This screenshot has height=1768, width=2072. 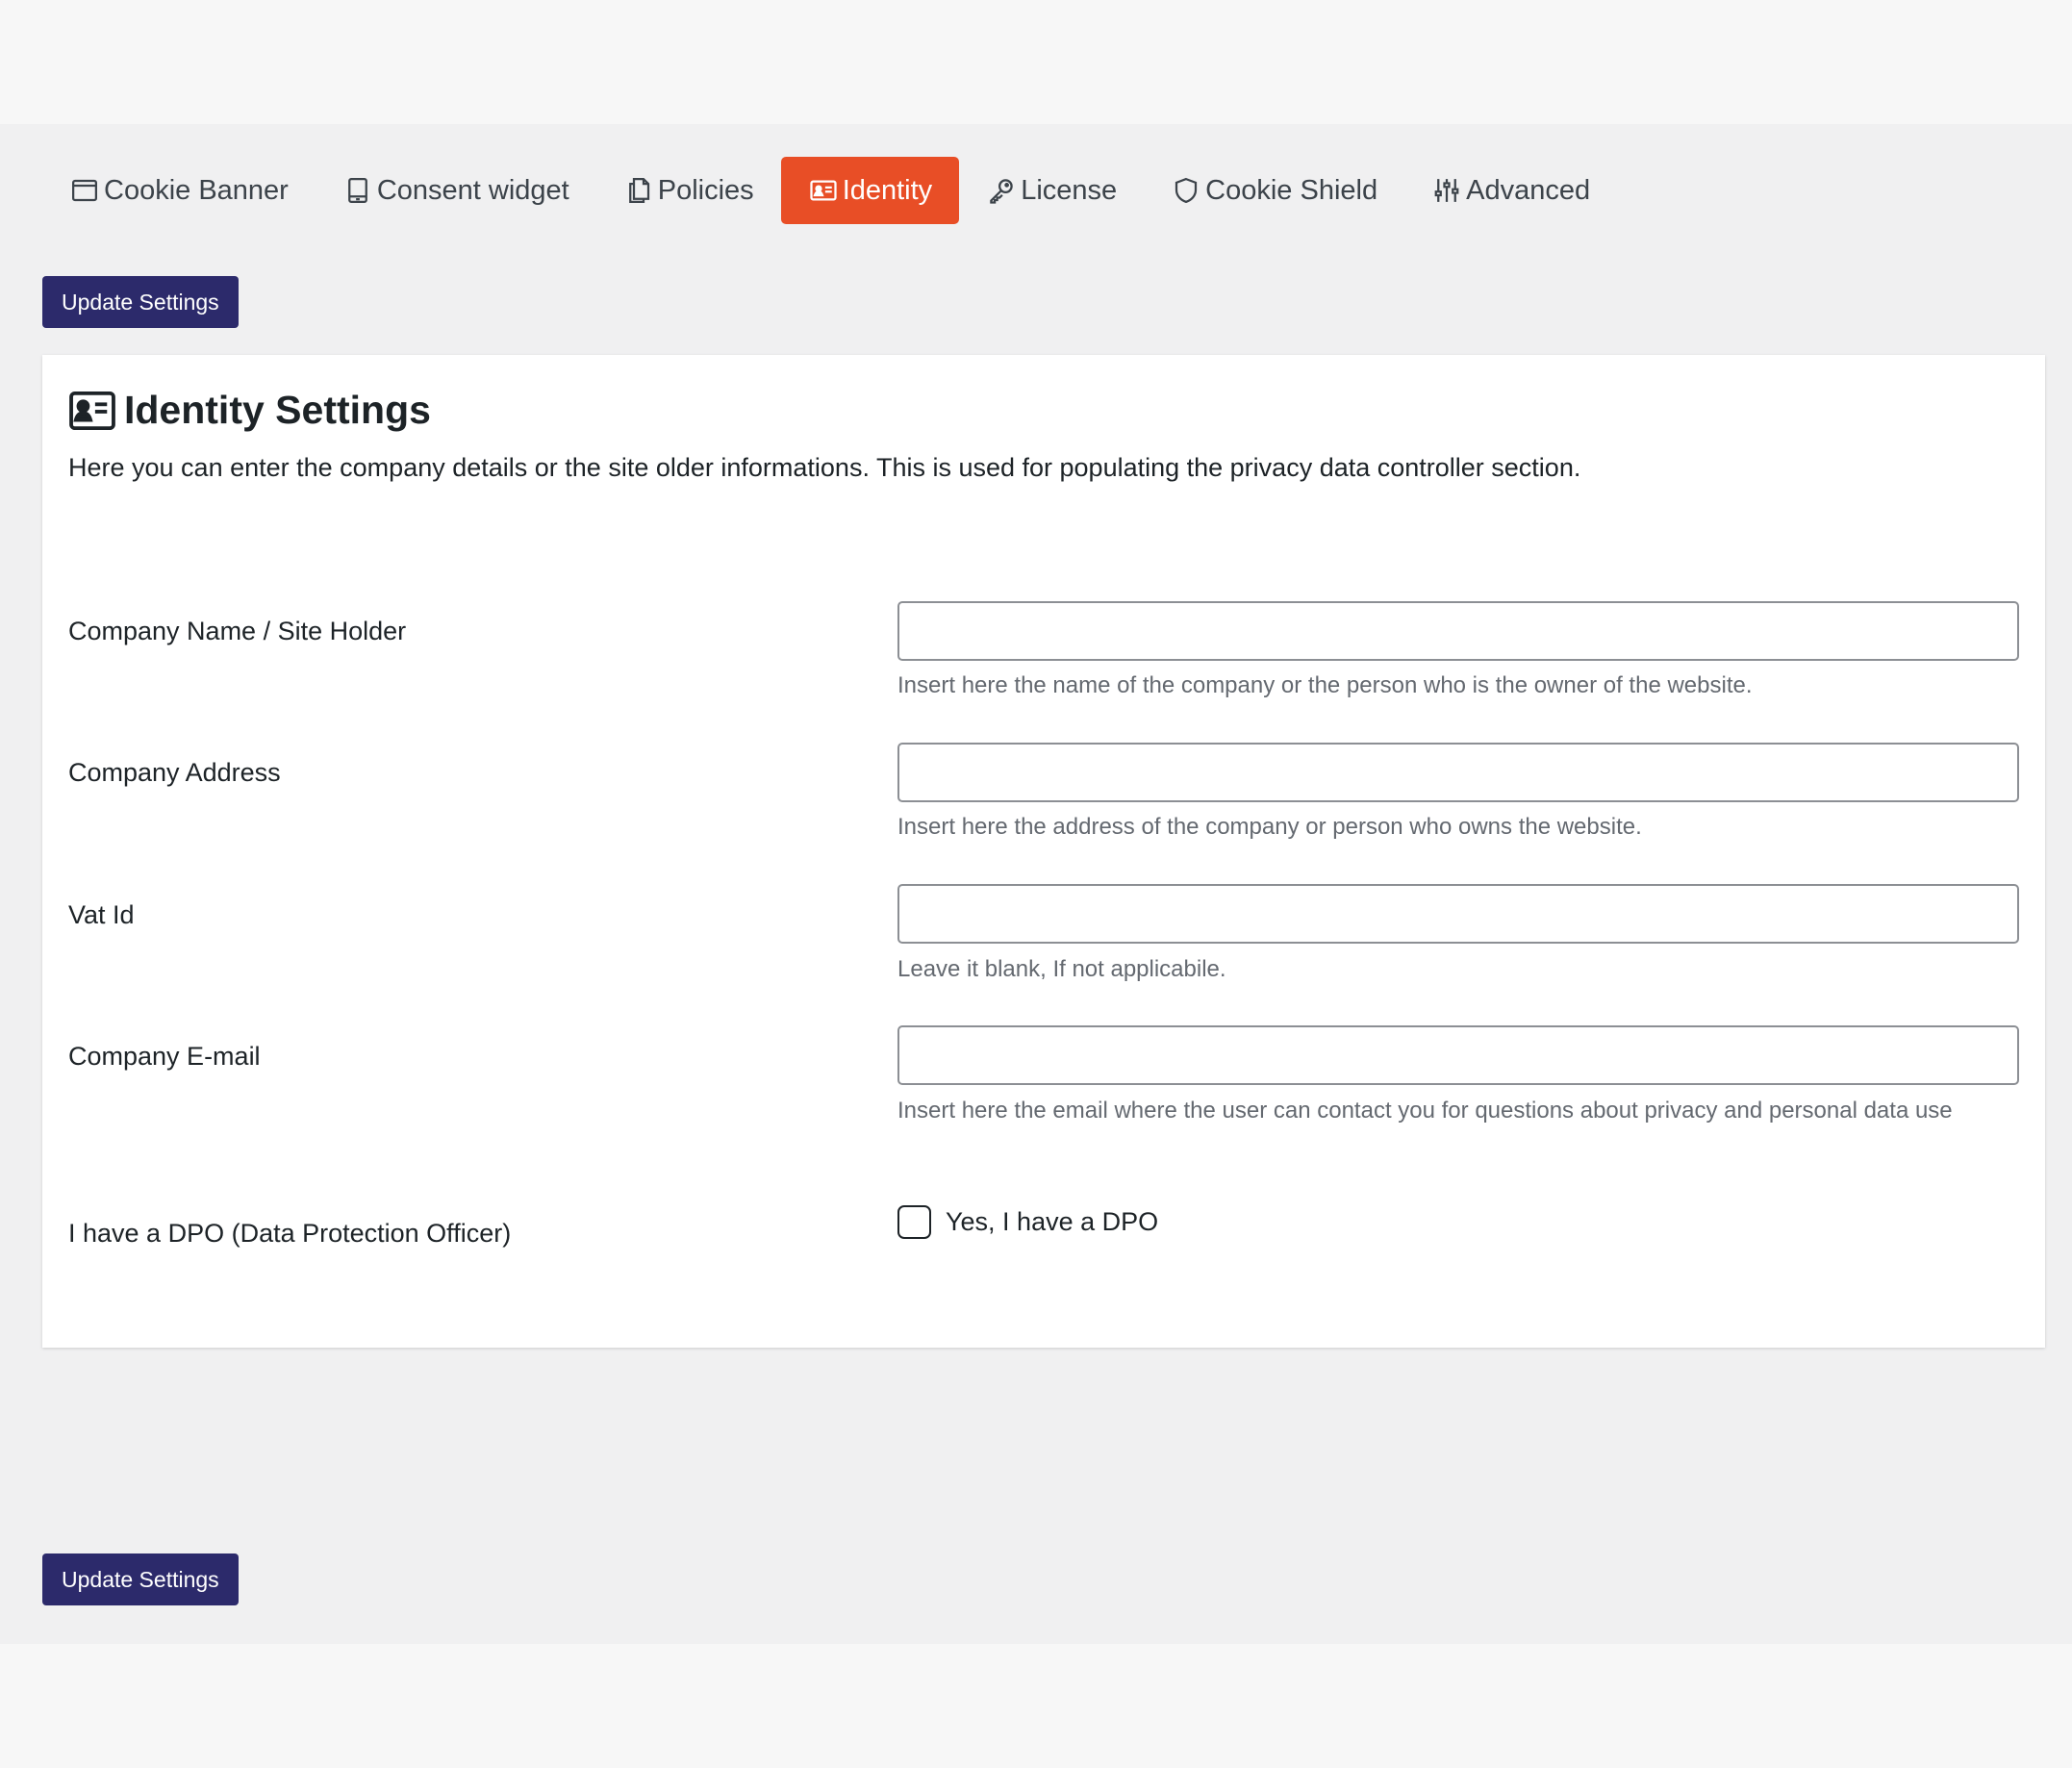 I want to click on files-icon, so click(x=638, y=190).